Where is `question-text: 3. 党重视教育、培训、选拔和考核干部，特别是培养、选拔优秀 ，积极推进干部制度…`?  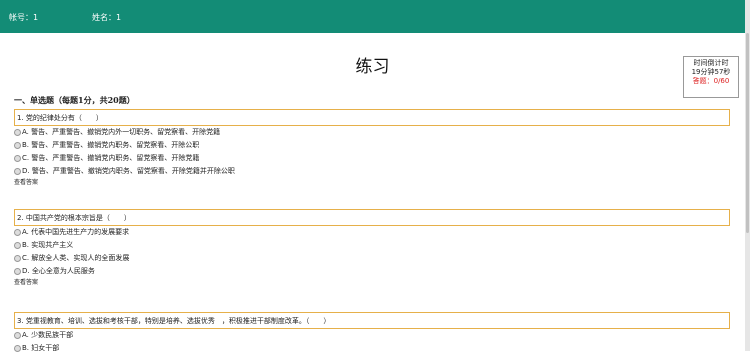
question-text: 3. 党重视教育、培训、选拔和考核干部，特别是培养、选拔优秀 ，积极推进干部制度… is located at coordinates (174, 321).